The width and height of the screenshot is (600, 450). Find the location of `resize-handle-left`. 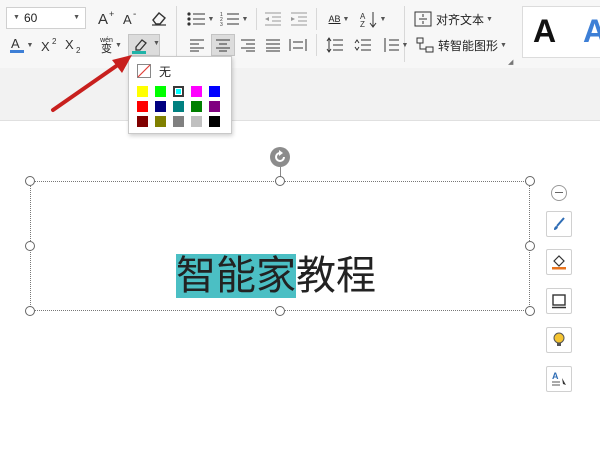

resize-handle-left is located at coordinates (30, 246).